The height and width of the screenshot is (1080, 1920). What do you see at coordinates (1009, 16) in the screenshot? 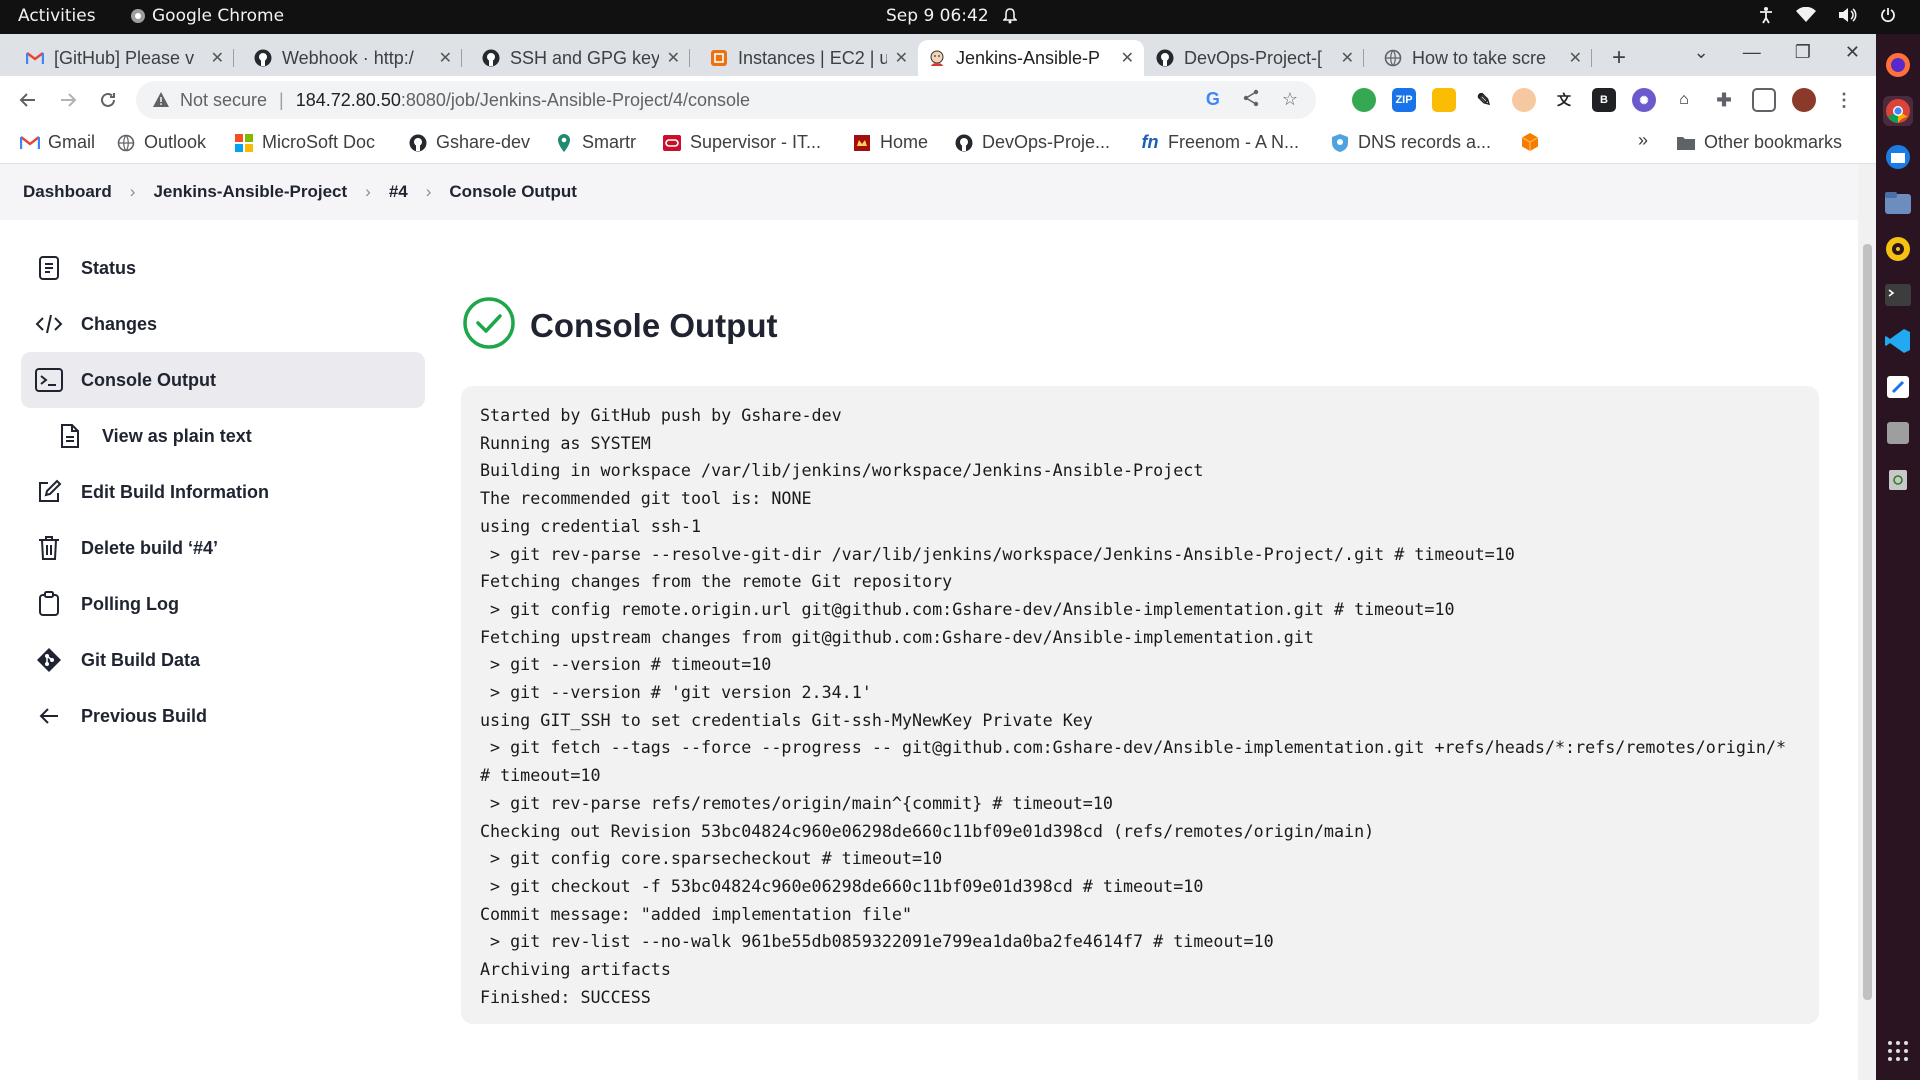
I see `alarm-icon` at bounding box center [1009, 16].